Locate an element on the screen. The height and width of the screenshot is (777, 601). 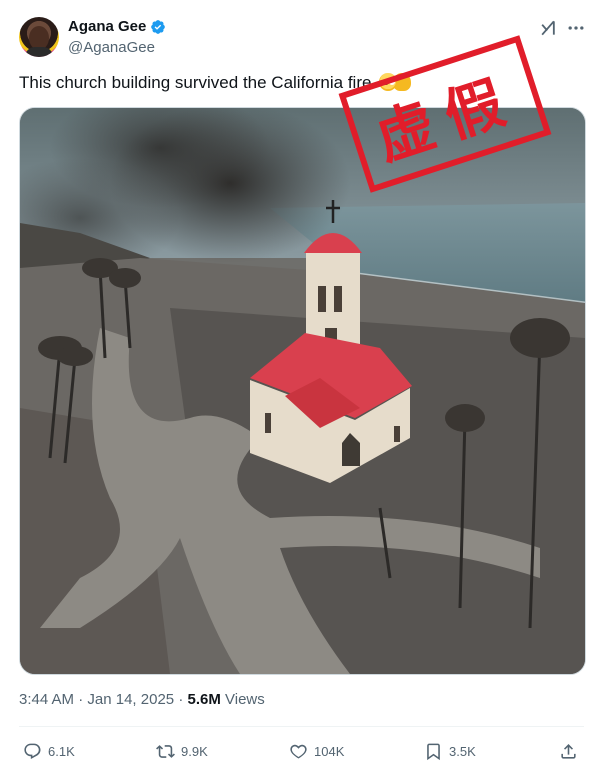
like-button: 104K is located at coordinates (316, 751).